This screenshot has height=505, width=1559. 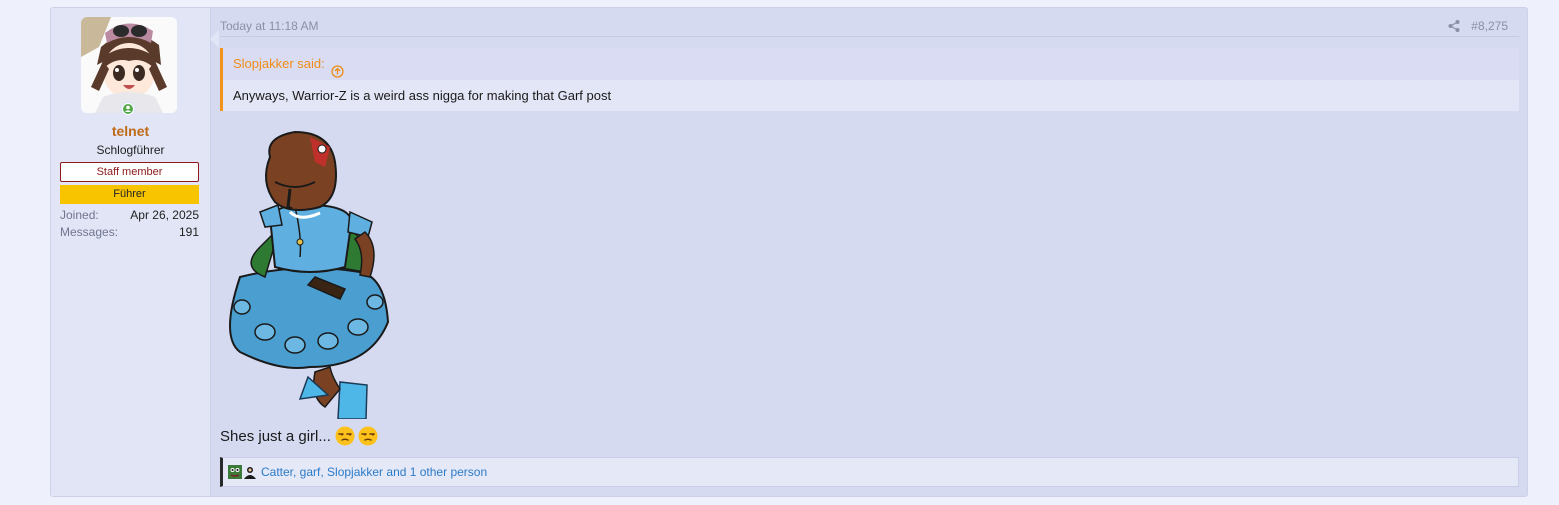 What do you see at coordinates (1454, 26) in the screenshot?
I see `share-icon` at bounding box center [1454, 26].